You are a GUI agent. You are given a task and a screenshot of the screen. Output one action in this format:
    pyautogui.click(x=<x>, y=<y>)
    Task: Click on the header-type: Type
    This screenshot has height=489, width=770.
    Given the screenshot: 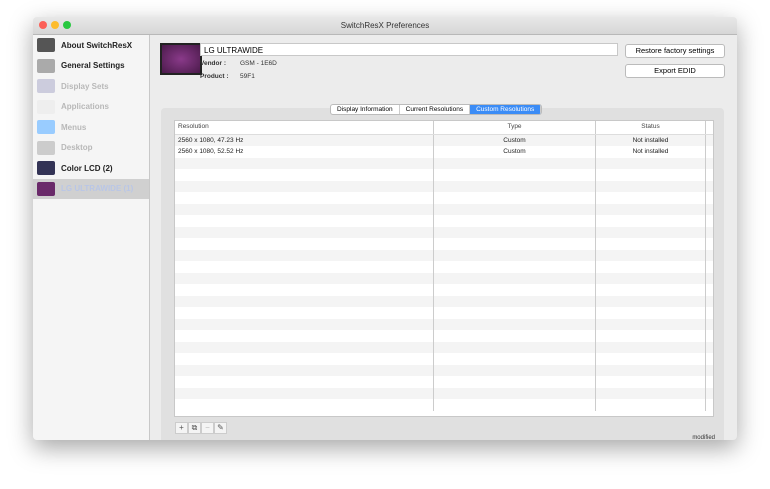 What is the action you would take?
    pyautogui.click(x=515, y=127)
    